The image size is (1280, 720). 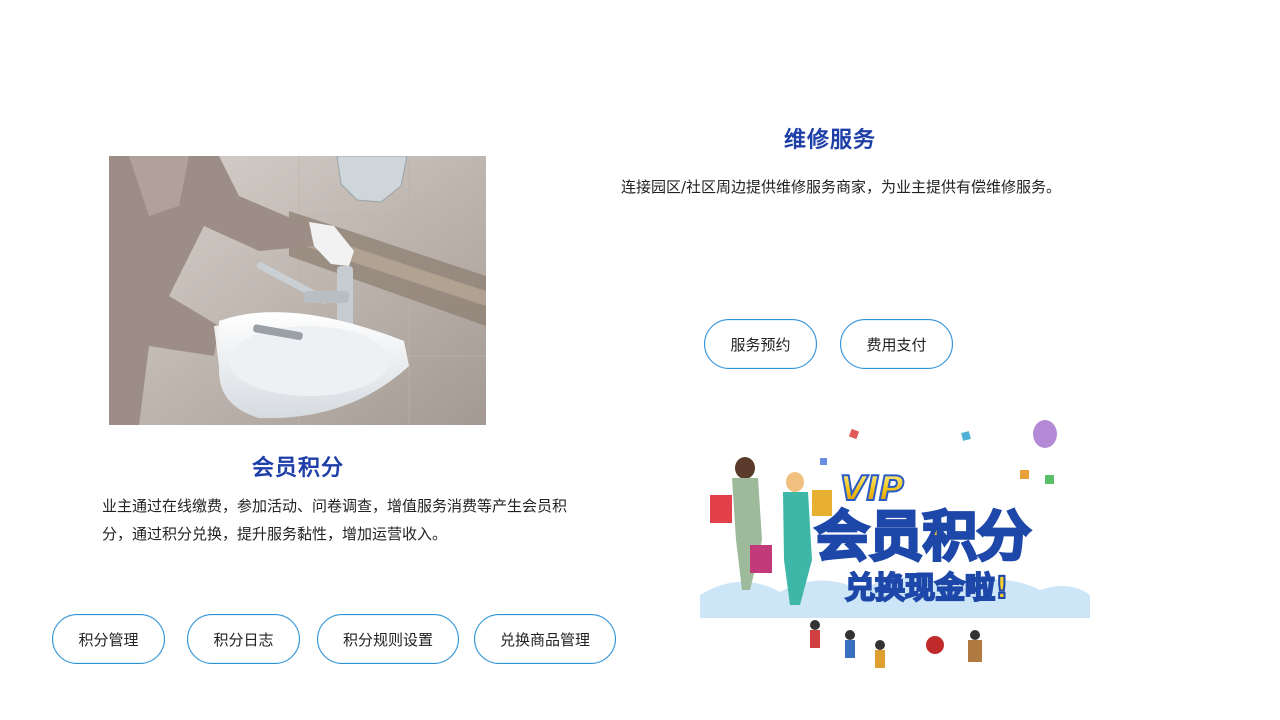 What do you see at coordinates (841, 187) in the screenshot?
I see `repair-service-description: 连接园区/社区周边提供维修服务商家，为业主提供有偿维修服务。` at bounding box center [841, 187].